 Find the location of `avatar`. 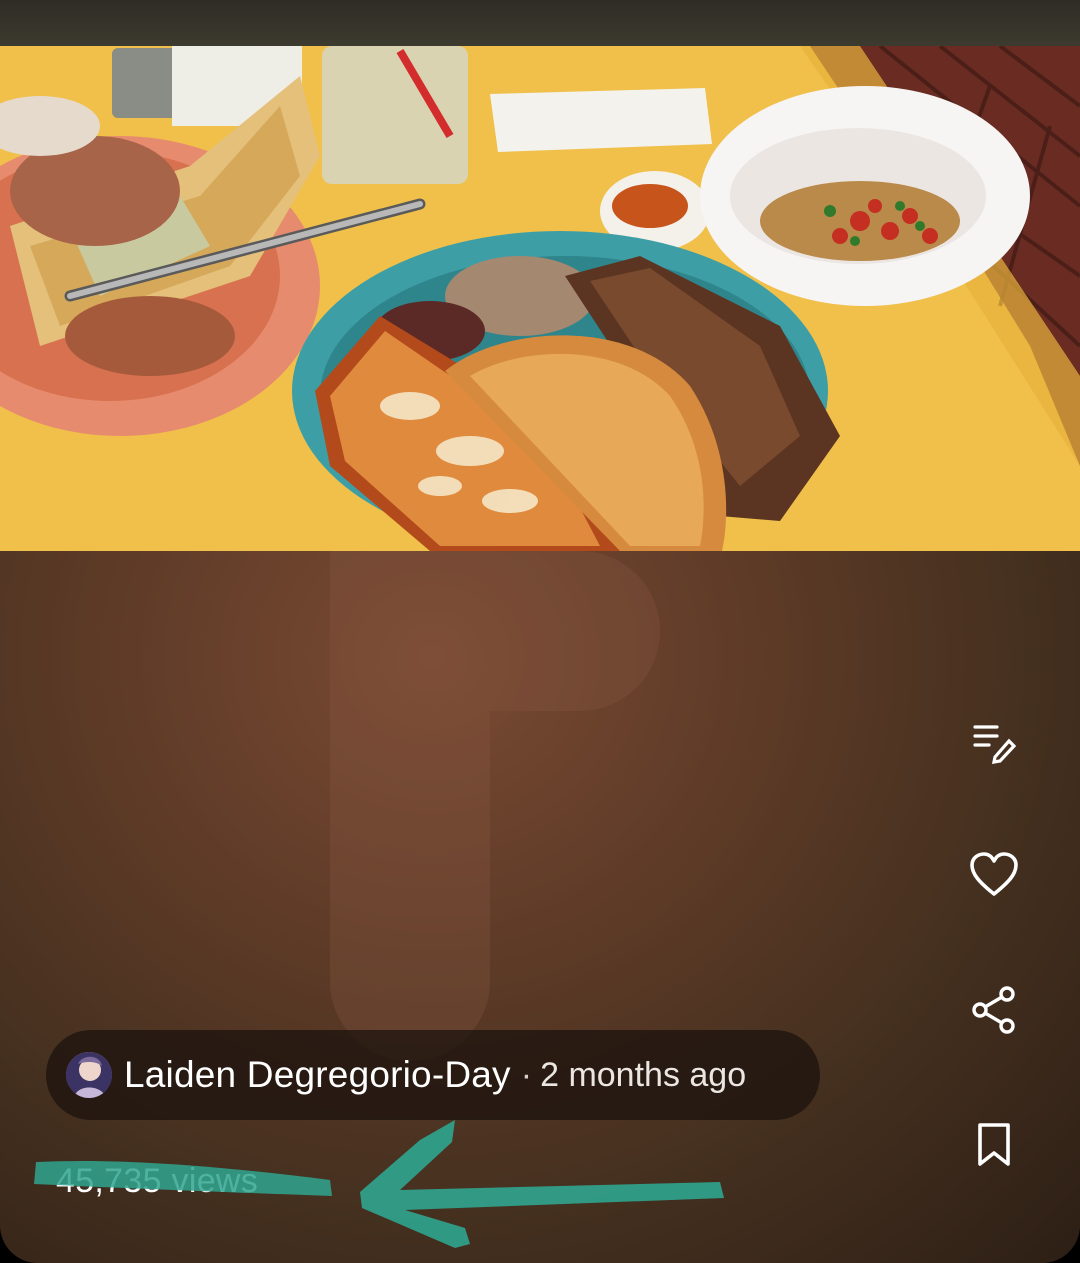

avatar is located at coordinates (89, 1075).